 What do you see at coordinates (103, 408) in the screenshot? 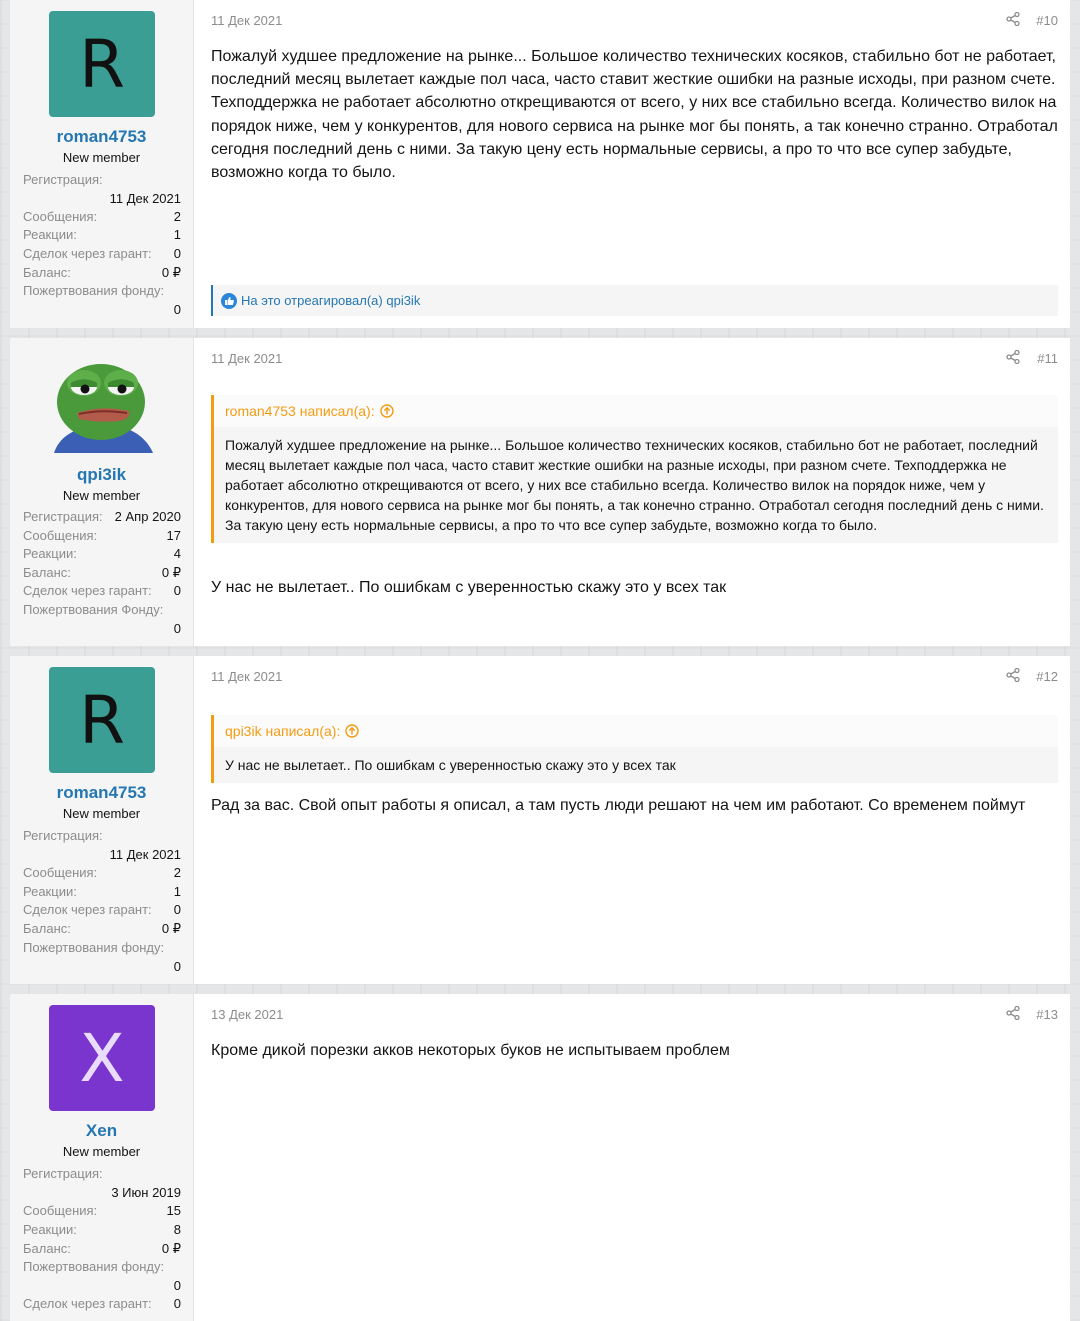
I see `frog-avatar-image` at bounding box center [103, 408].